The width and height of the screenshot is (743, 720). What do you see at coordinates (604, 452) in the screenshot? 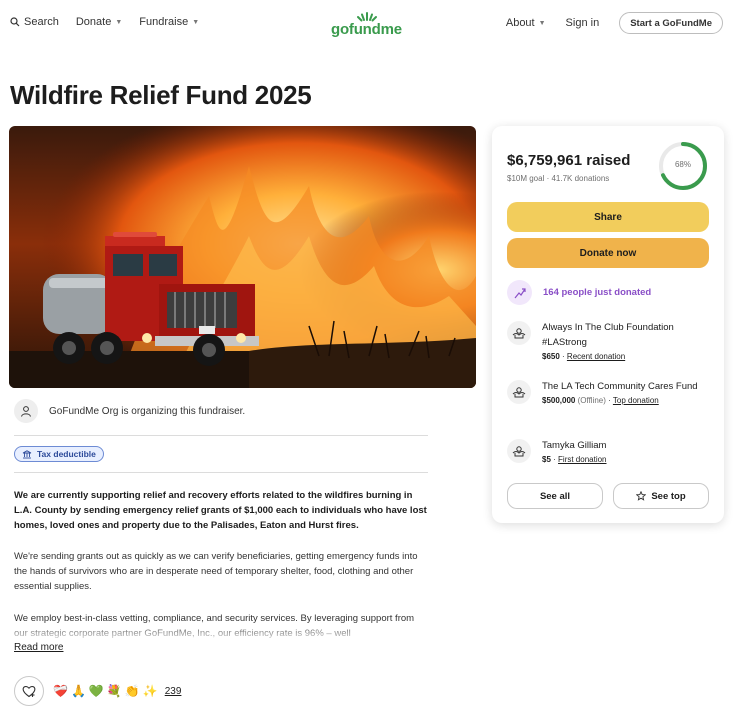
I see `donation-list-item: Tamyka Gilliam $5 · First donation` at bounding box center [604, 452].